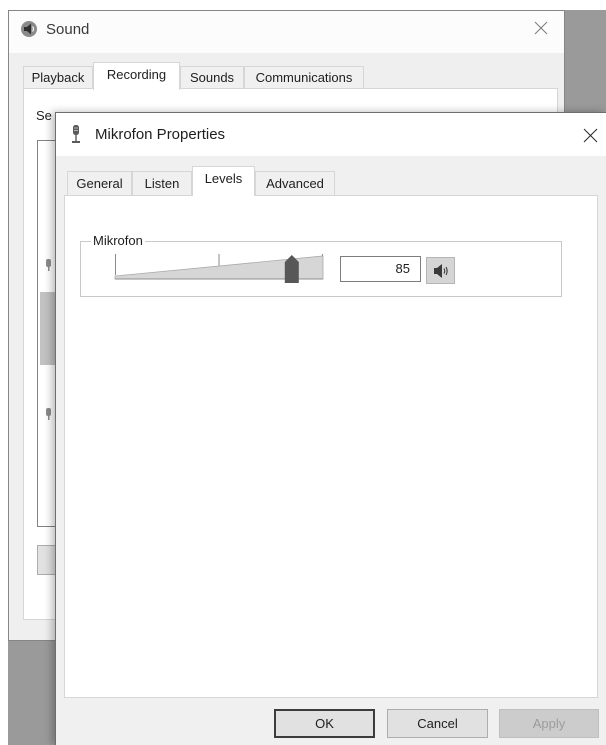 This screenshot has height=745, width=606. I want to click on tab-general: General, so click(99, 183).